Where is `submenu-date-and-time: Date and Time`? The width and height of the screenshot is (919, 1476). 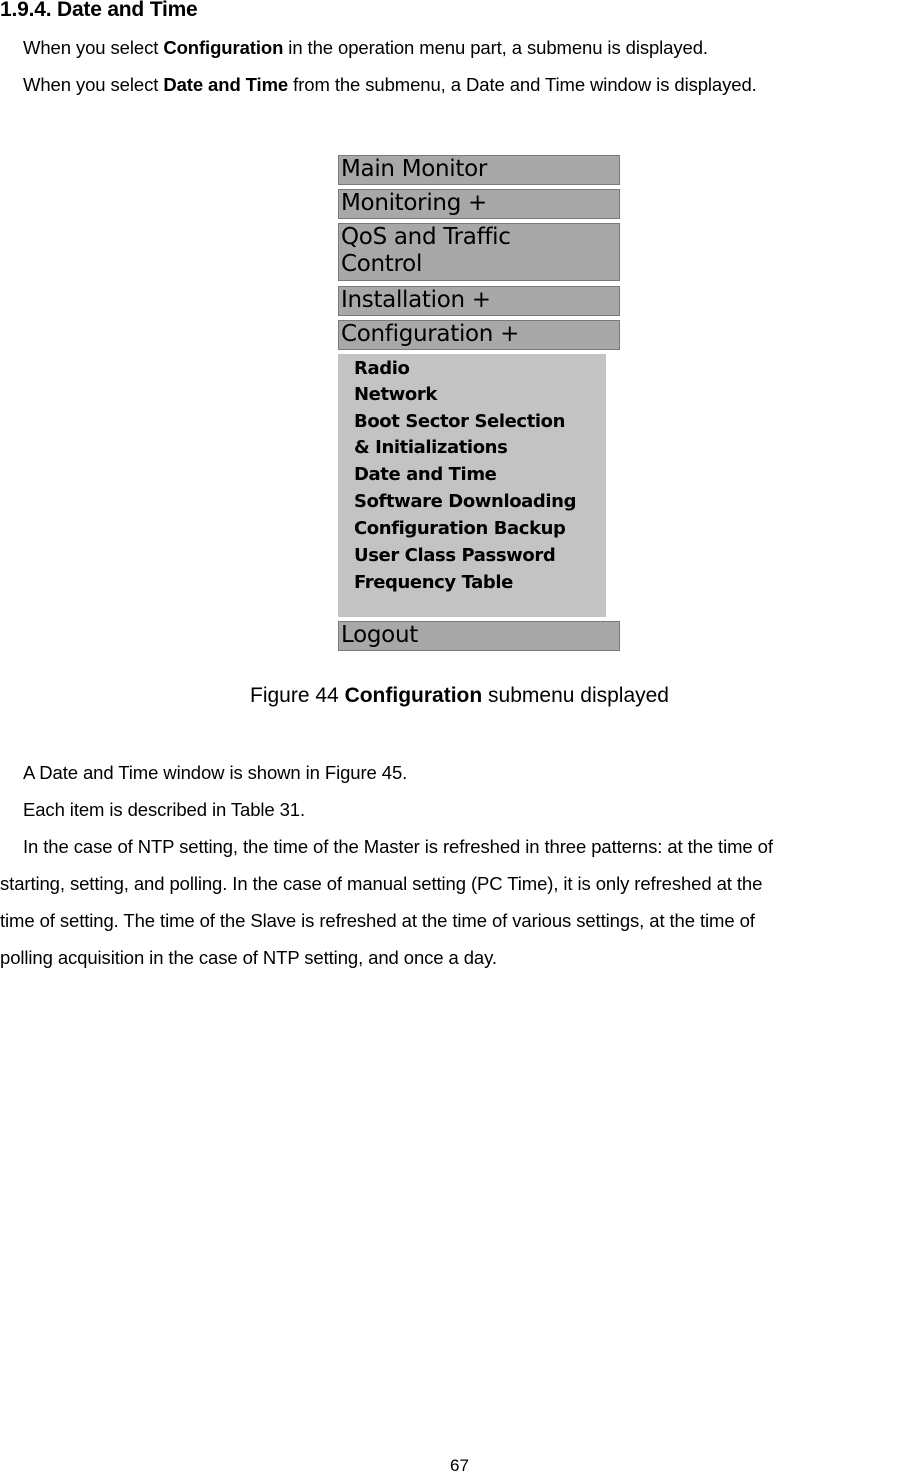 submenu-date-and-time: Date and Time is located at coordinates (425, 475).